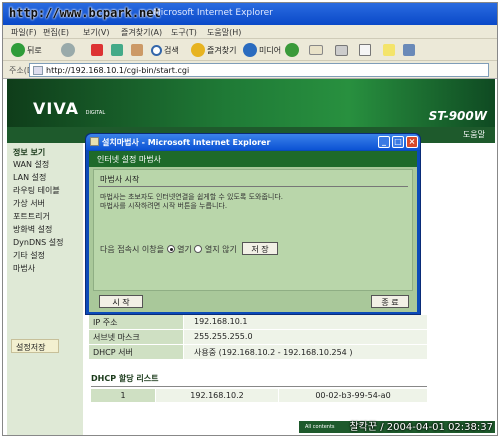  I want to click on discuss-icon, so click(409, 50).